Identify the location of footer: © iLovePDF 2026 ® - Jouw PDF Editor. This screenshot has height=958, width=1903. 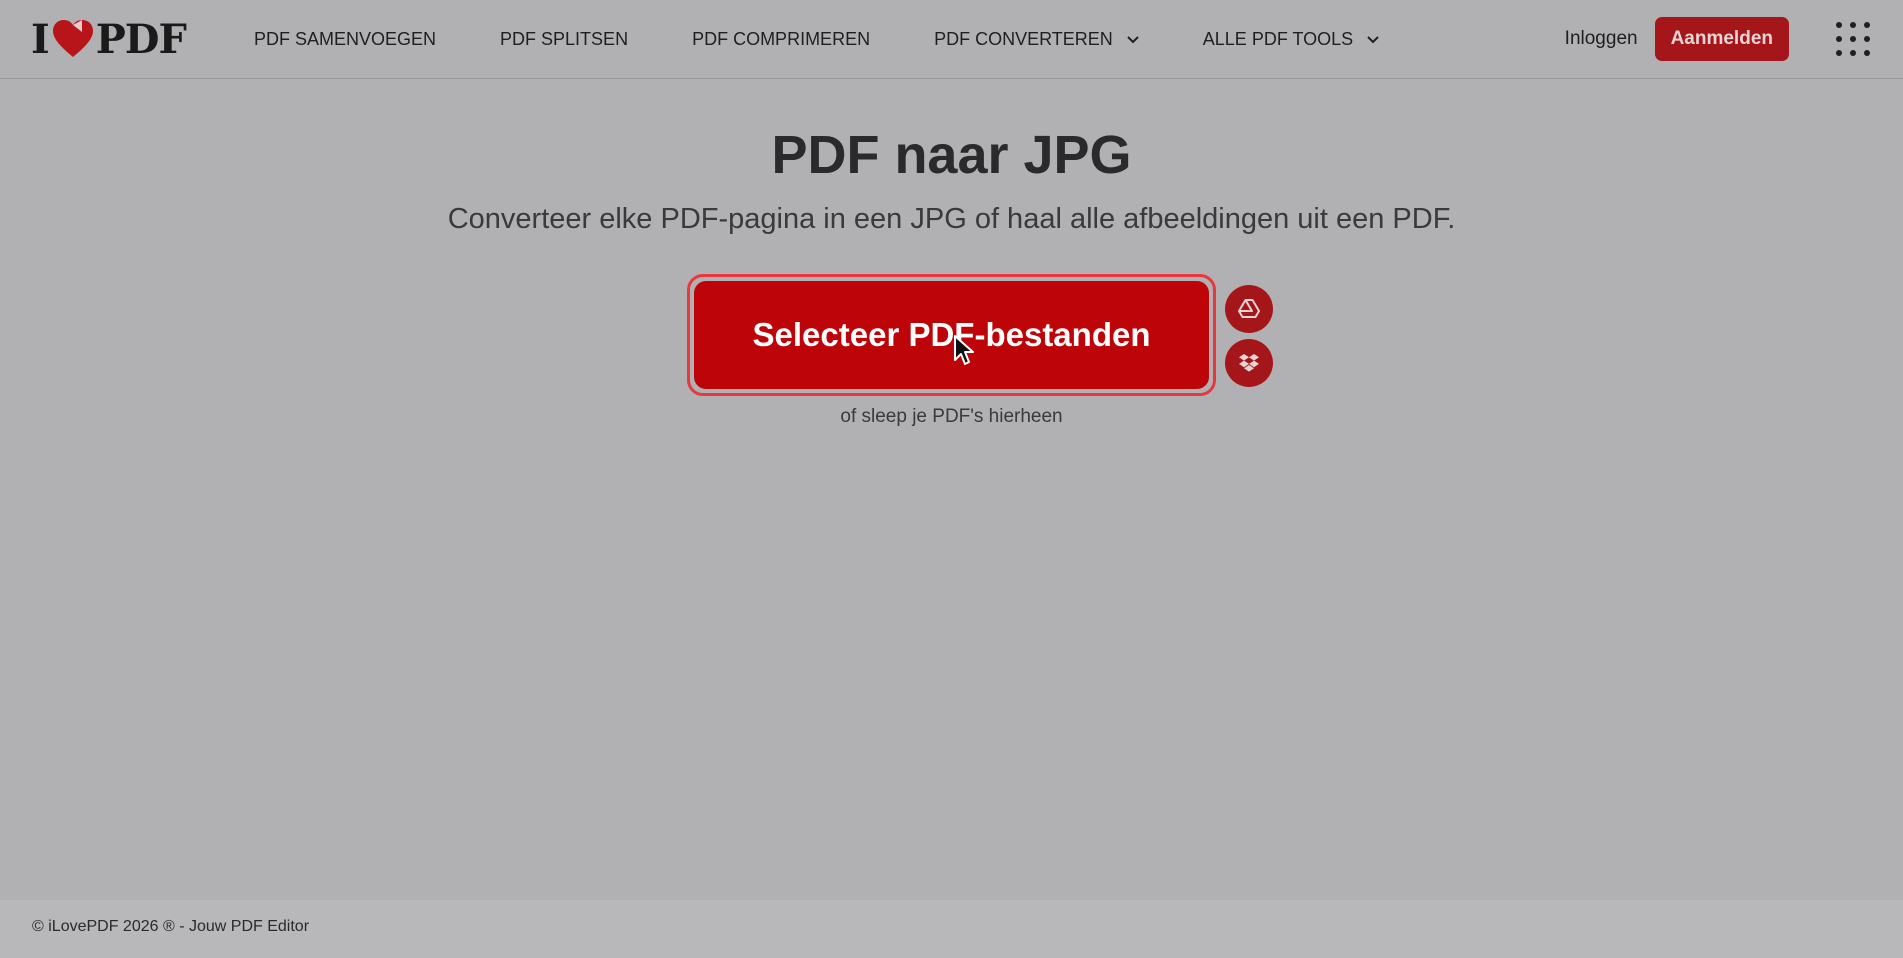
(951, 929).